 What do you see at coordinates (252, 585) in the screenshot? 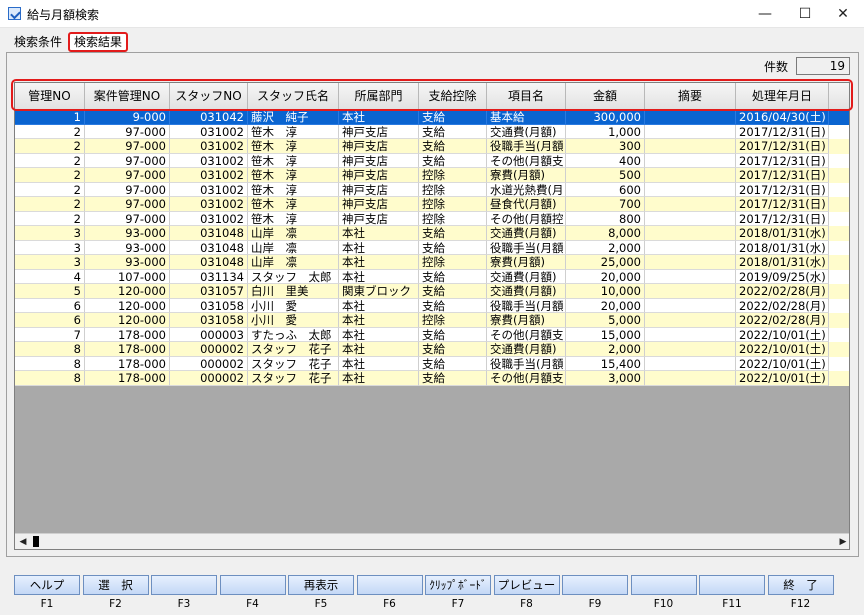
I see `function-key-f4-button` at bounding box center [252, 585].